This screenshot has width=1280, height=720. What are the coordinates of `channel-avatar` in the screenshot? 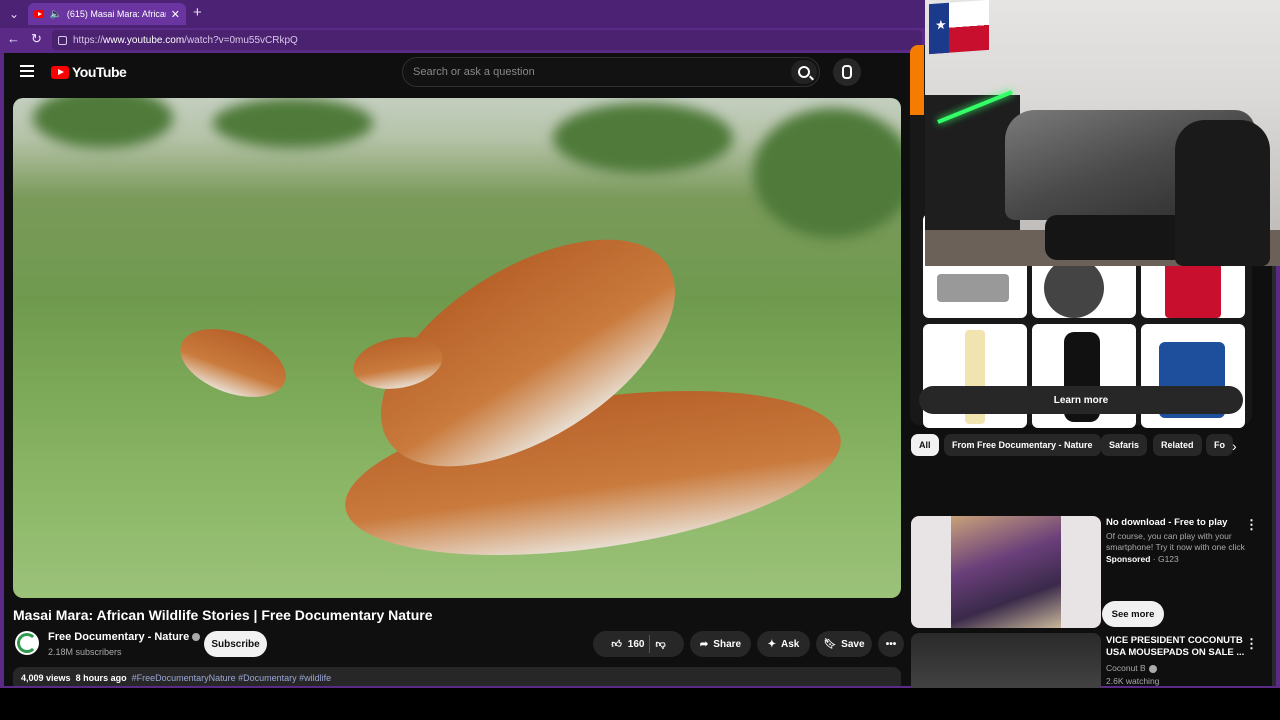 It's located at (27, 643).